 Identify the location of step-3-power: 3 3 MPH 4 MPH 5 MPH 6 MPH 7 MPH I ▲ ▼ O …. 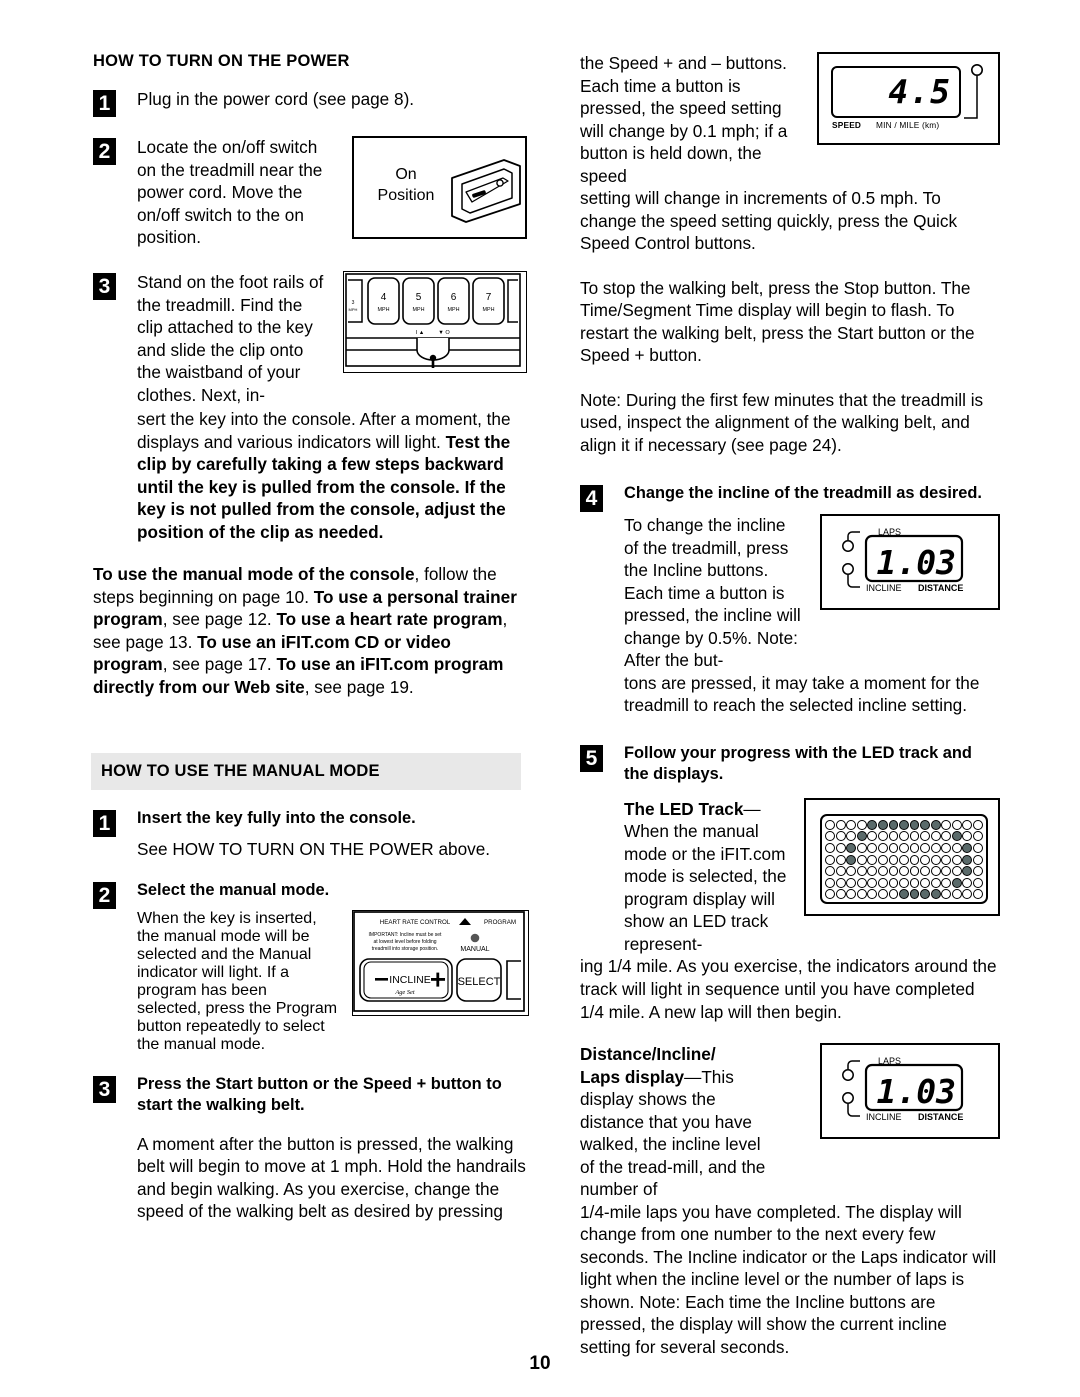
(310, 406).